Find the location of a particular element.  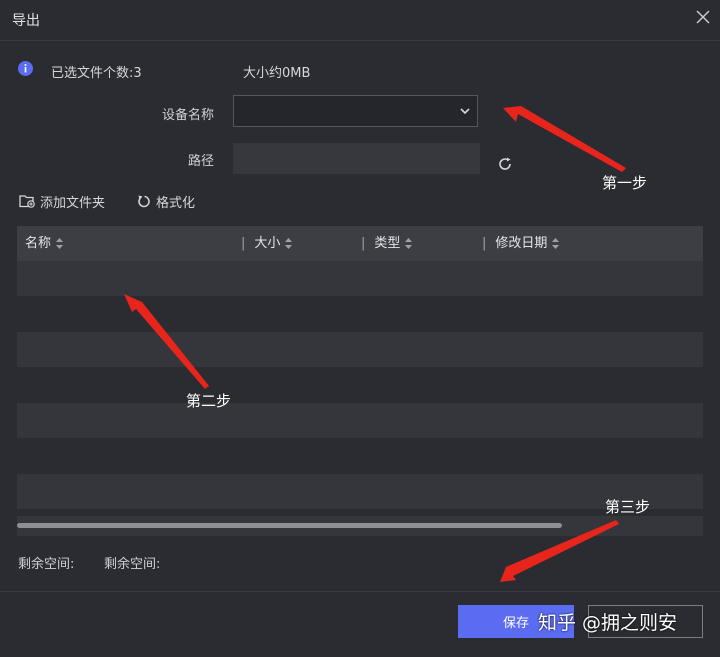

title-bar: 导出 is located at coordinates (360, 20).